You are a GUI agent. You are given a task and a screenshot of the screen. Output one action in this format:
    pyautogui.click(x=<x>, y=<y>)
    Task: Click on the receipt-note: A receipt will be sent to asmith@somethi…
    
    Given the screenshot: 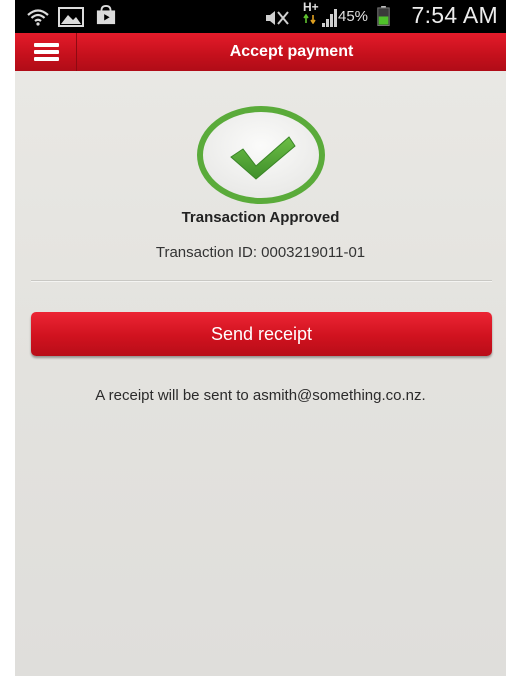 What is the action you would take?
    pyautogui.click(x=260, y=395)
    